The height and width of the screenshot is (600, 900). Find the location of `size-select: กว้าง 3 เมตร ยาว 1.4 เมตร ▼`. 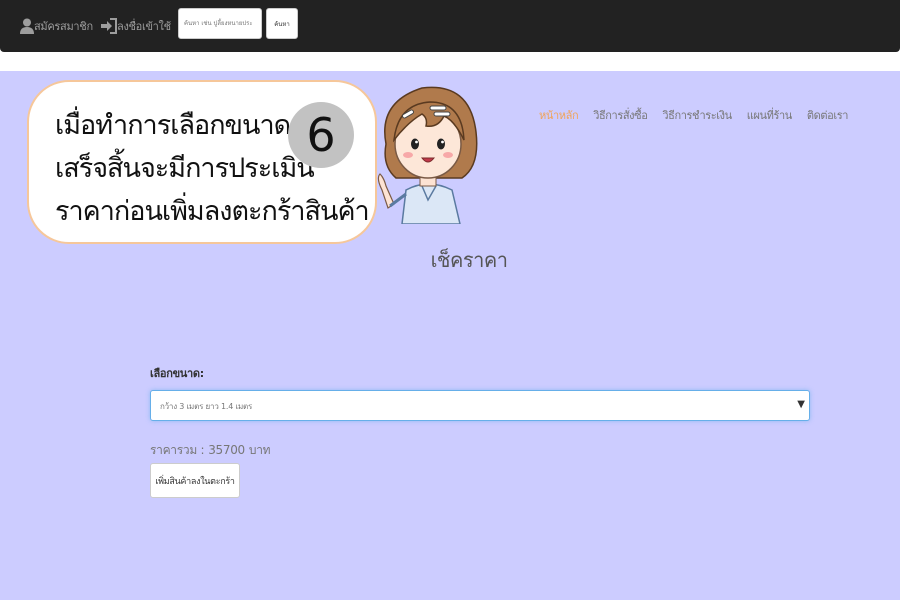

size-select: กว้าง 3 เมตร ยาว 1.4 เมตร ▼ is located at coordinates (480, 405).